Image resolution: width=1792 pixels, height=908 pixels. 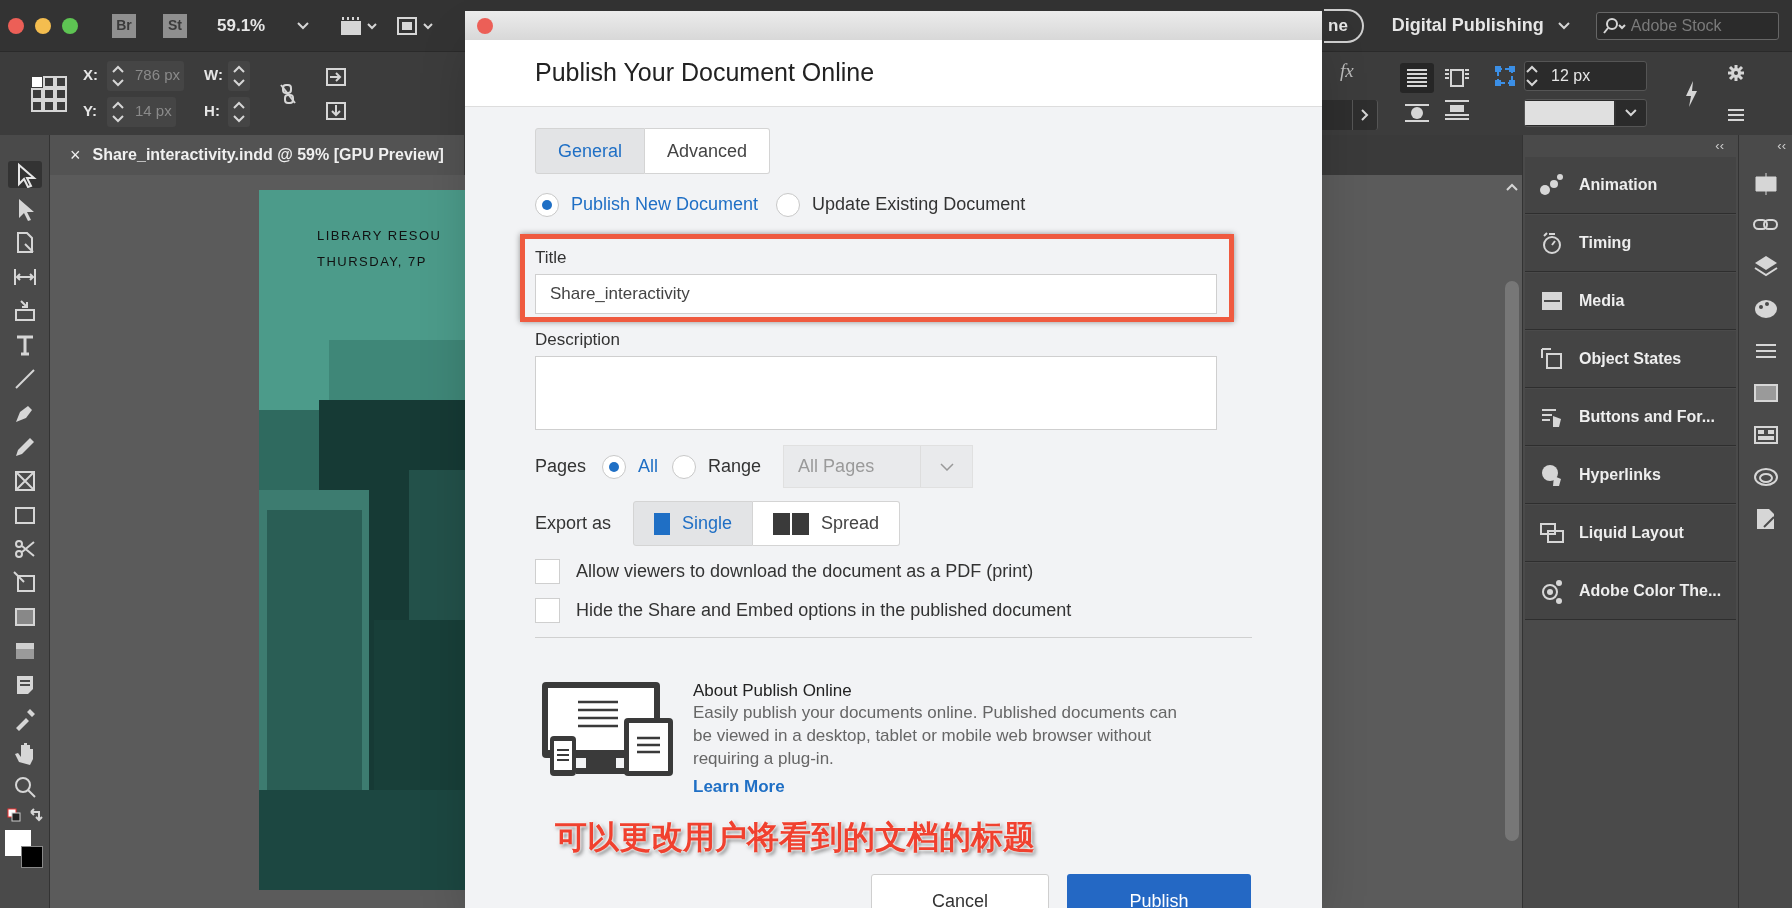 I want to click on panel-tab: Hyperlinks, so click(x=1630, y=475).